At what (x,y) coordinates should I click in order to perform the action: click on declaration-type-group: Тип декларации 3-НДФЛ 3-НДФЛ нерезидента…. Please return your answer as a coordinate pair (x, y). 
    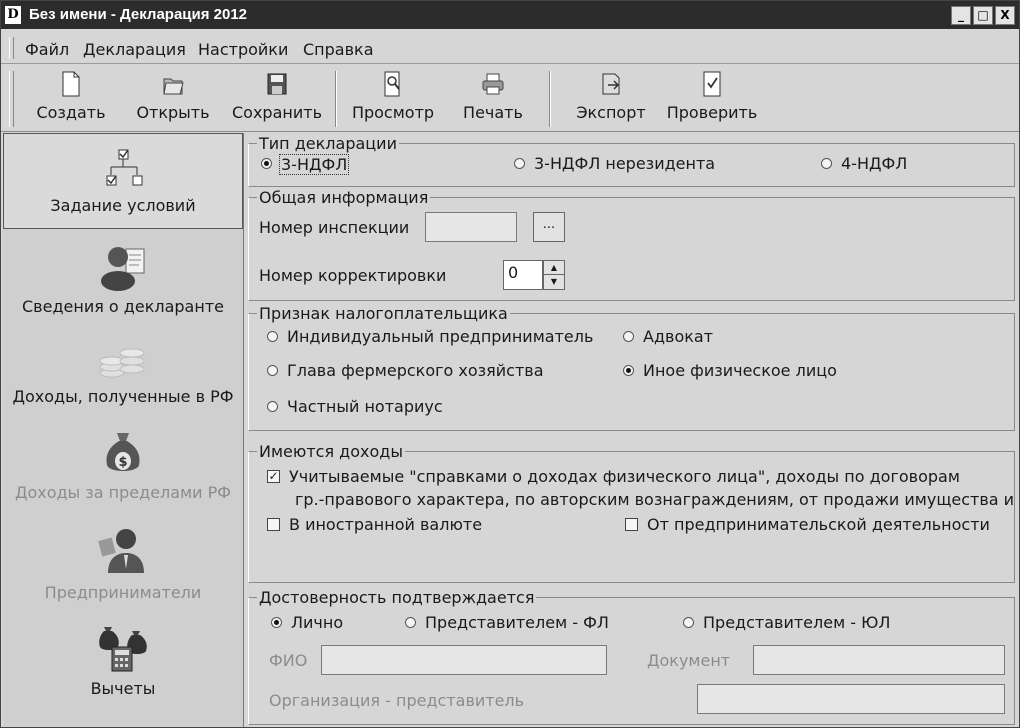
    Looking at the image, I should click on (631, 160).